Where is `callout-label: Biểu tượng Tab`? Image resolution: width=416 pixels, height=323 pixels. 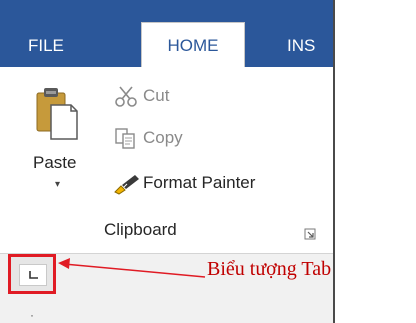
callout-label: Biểu tượng Tab is located at coordinates (269, 269).